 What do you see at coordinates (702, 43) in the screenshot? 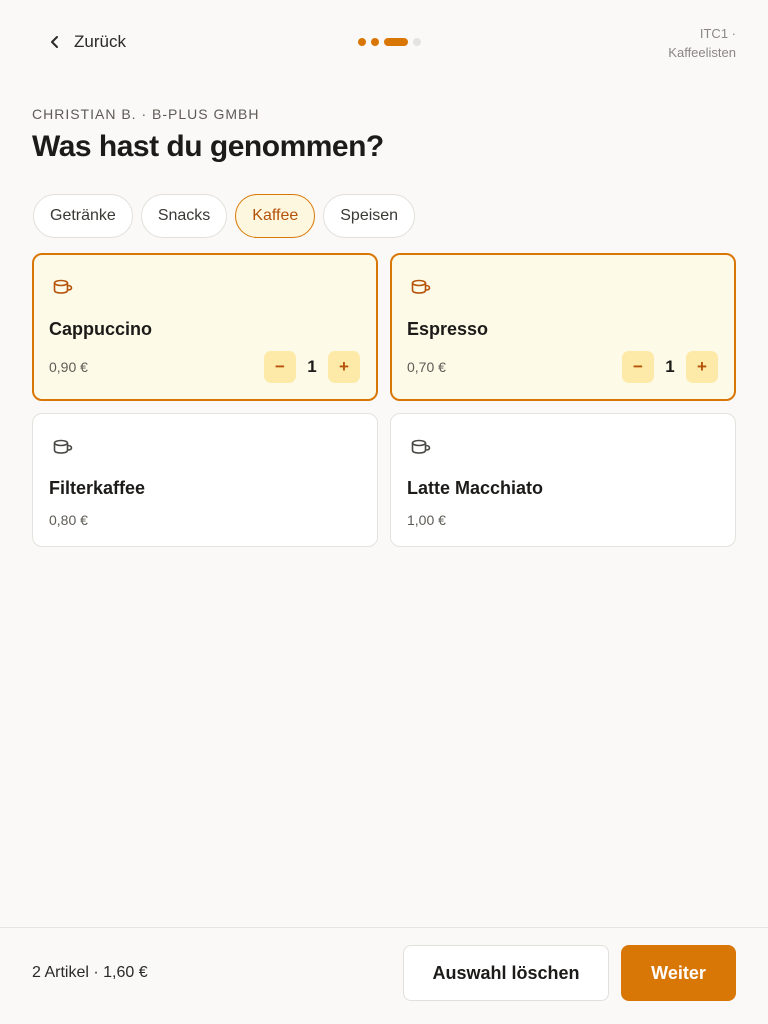
I see `list-label: ITC1 · Kaffeelisten` at bounding box center [702, 43].